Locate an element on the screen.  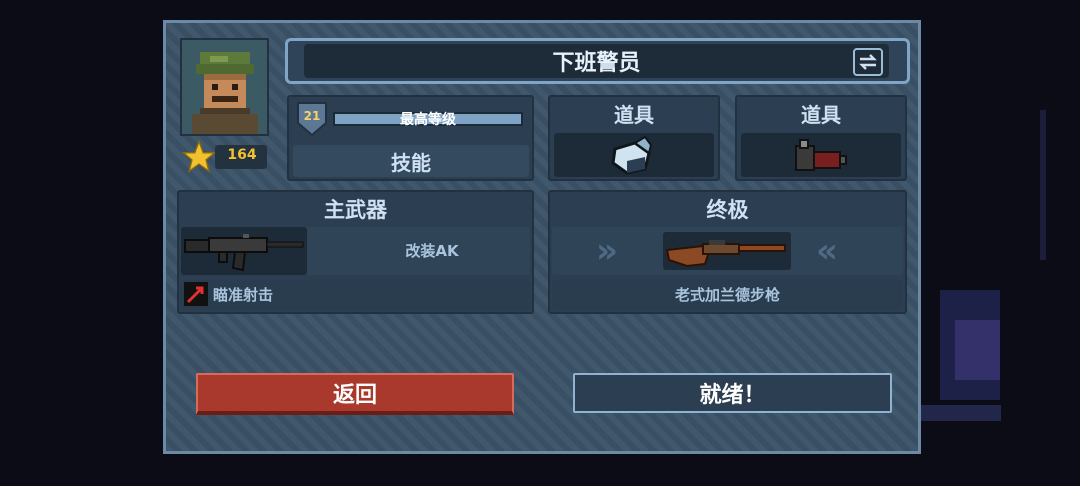
potion-icon is located at coordinates (634, 156).